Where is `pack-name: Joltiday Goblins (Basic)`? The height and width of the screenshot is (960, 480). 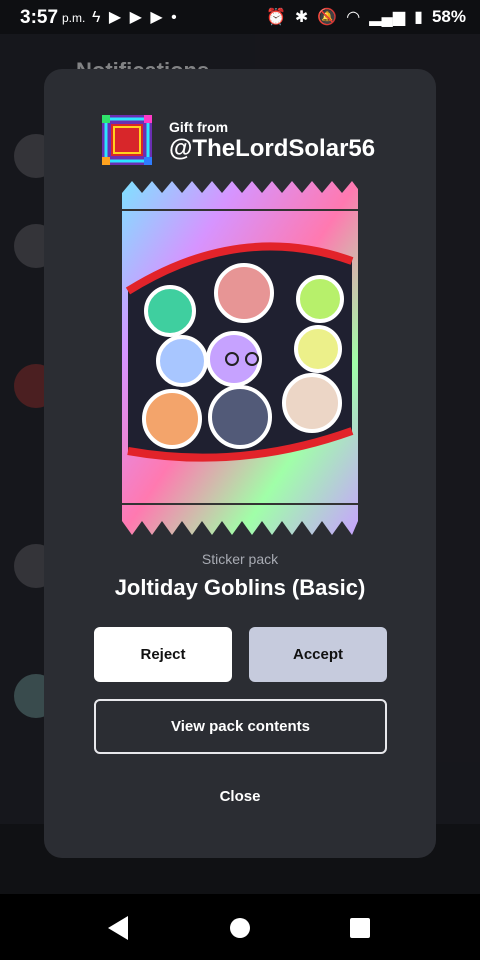 pack-name: Joltiday Goblins (Basic) is located at coordinates (240, 587).